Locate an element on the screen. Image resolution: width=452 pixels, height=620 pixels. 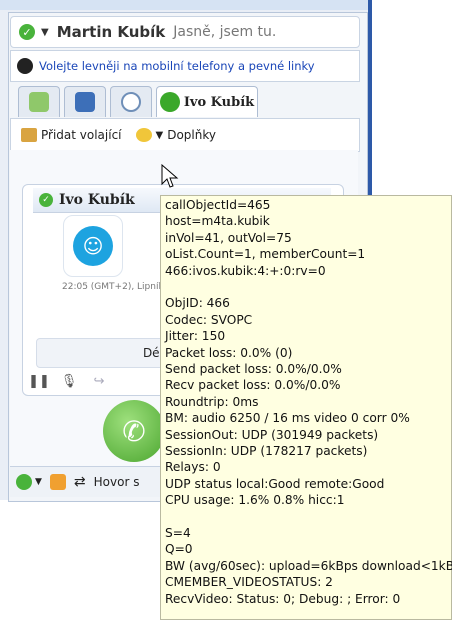
tooltip-line: Send packet loss: 0.0%/0.0% is located at coordinates (253, 369).